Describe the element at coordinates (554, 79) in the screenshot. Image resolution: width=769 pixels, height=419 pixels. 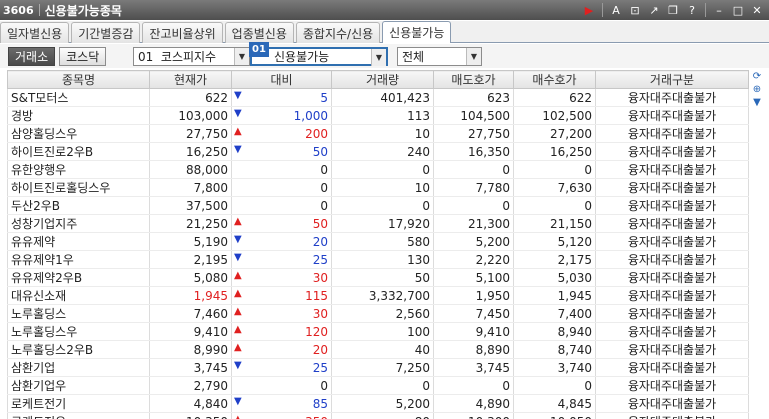
I see `column-header-bid: 매수호가` at that location.